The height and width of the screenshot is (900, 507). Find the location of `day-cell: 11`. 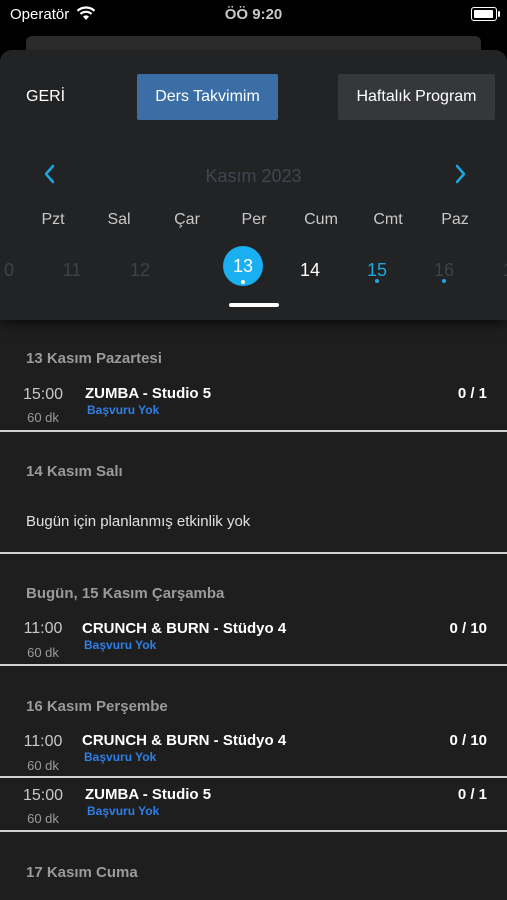

day-cell: 11 is located at coordinates (72, 270).